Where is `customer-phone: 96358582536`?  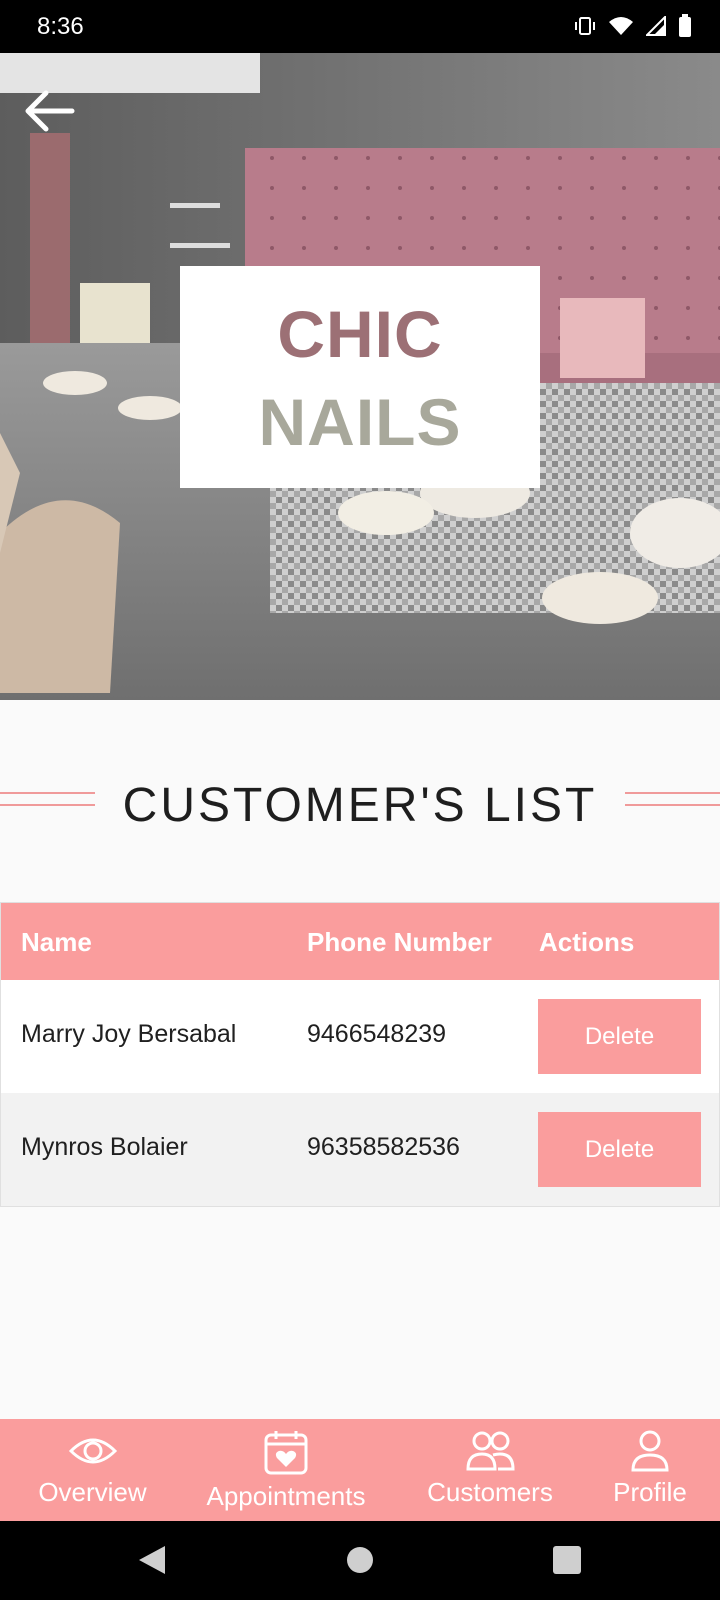 customer-phone: 96358582536 is located at coordinates (383, 1147).